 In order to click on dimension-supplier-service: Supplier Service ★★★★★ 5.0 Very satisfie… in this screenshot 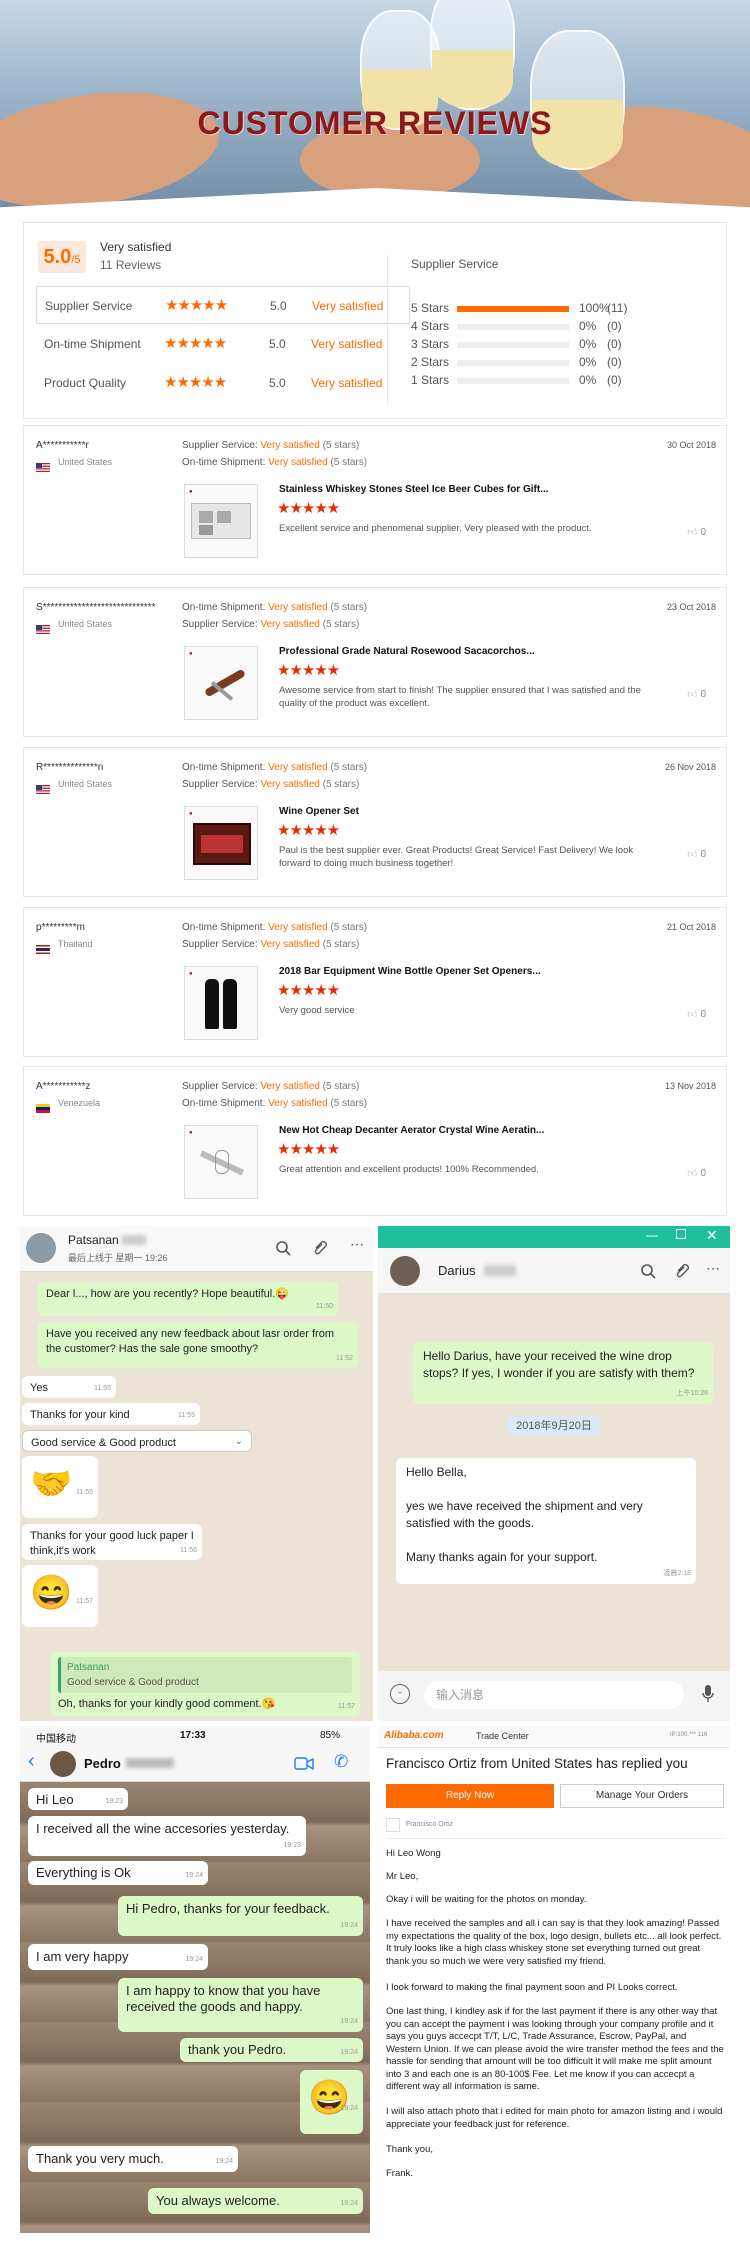, I will do `click(223, 305)`.